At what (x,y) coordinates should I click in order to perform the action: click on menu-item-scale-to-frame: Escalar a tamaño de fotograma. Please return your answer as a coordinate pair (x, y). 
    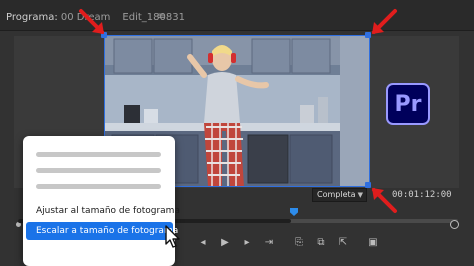
    Looking at the image, I should click on (102, 231).